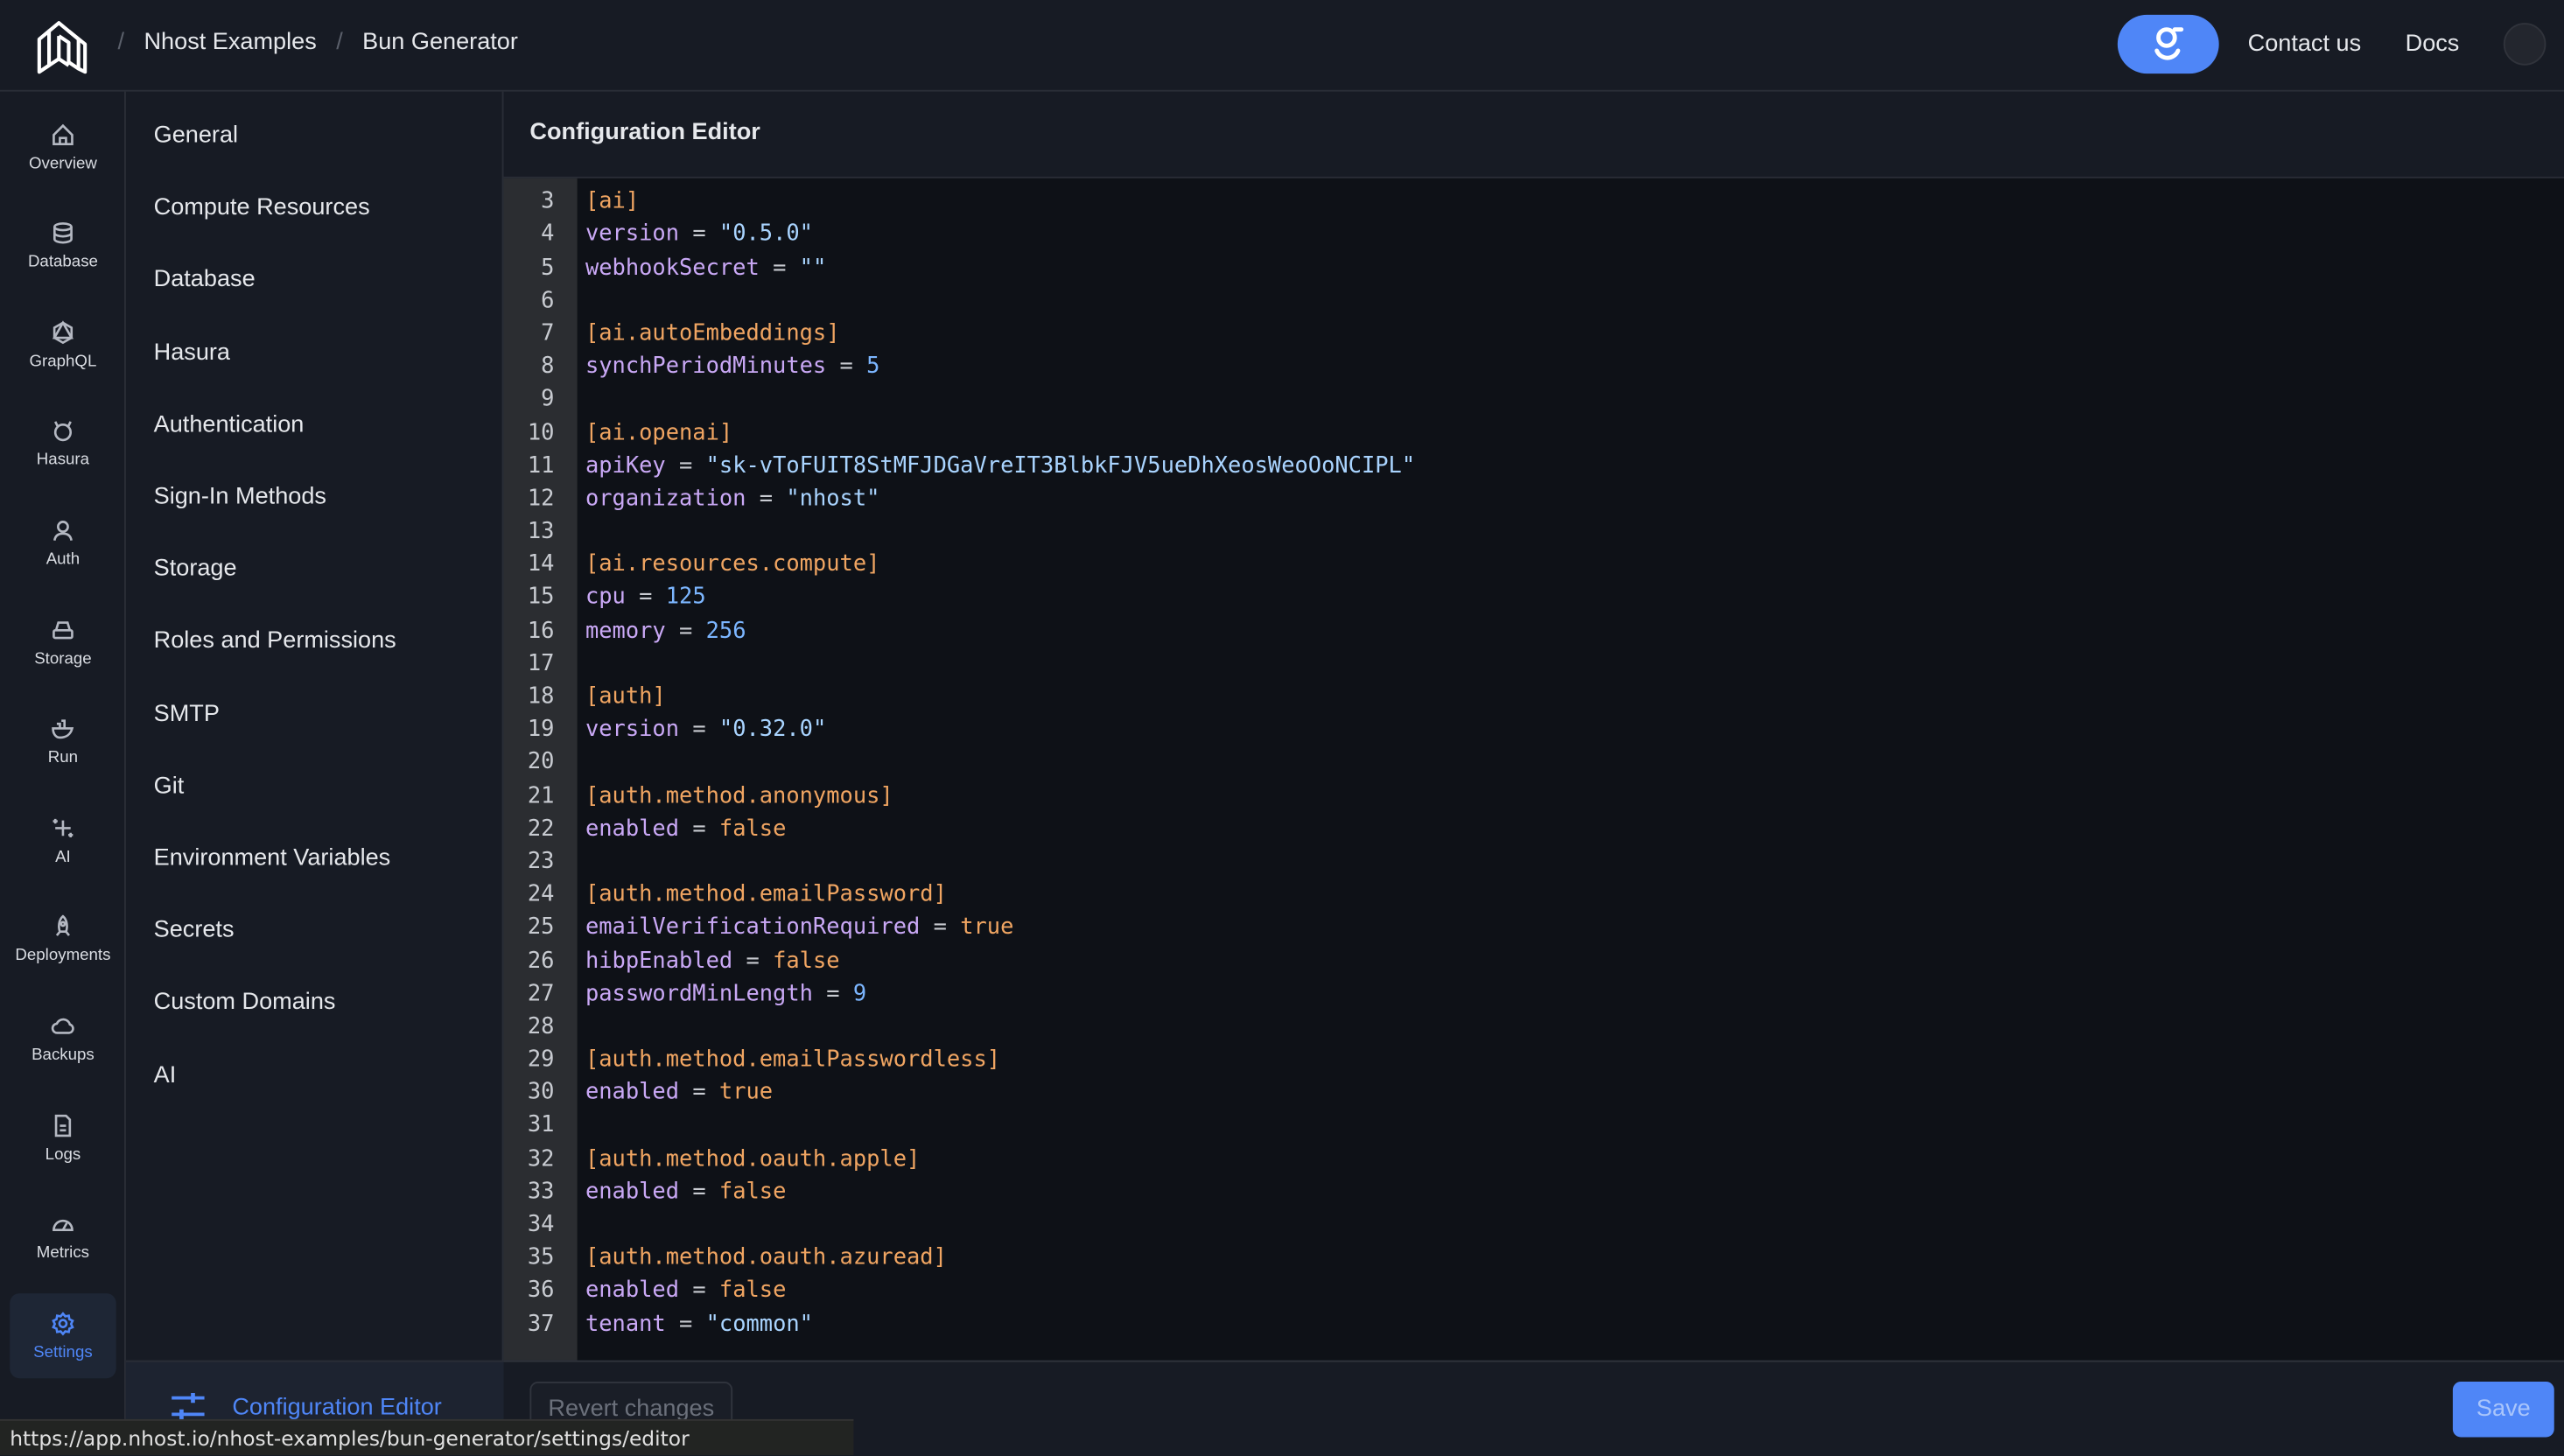 The image size is (2564, 1456). I want to click on line-number: 7, so click(548, 333).